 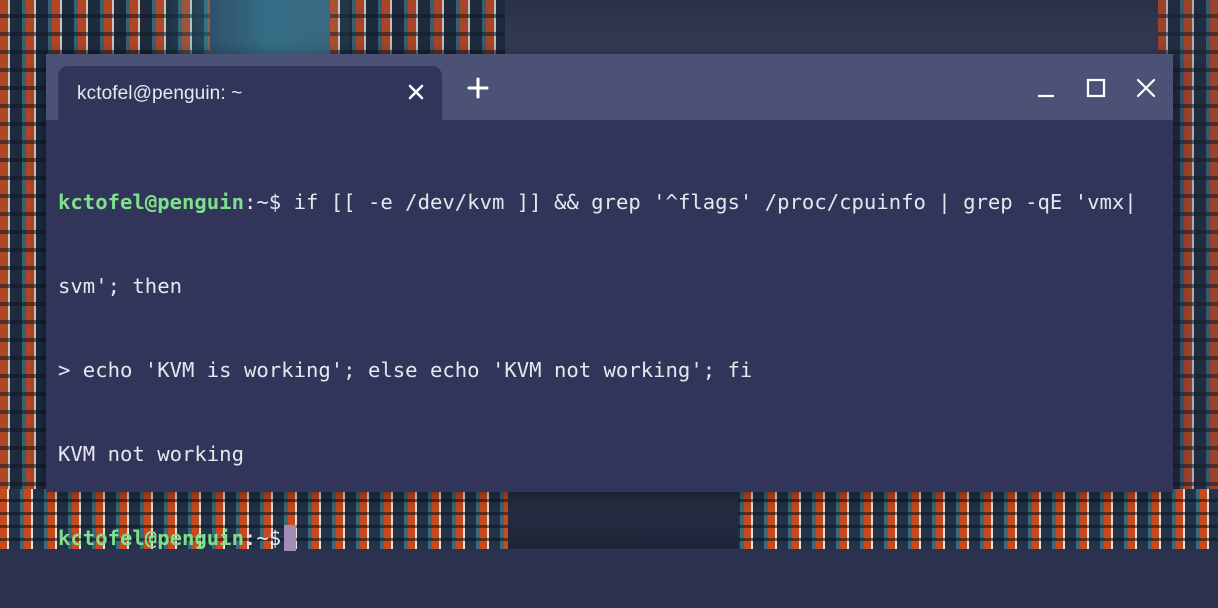 What do you see at coordinates (416, 92) in the screenshot?
I see `tab-close-icon` at bounding box center [416, 92].